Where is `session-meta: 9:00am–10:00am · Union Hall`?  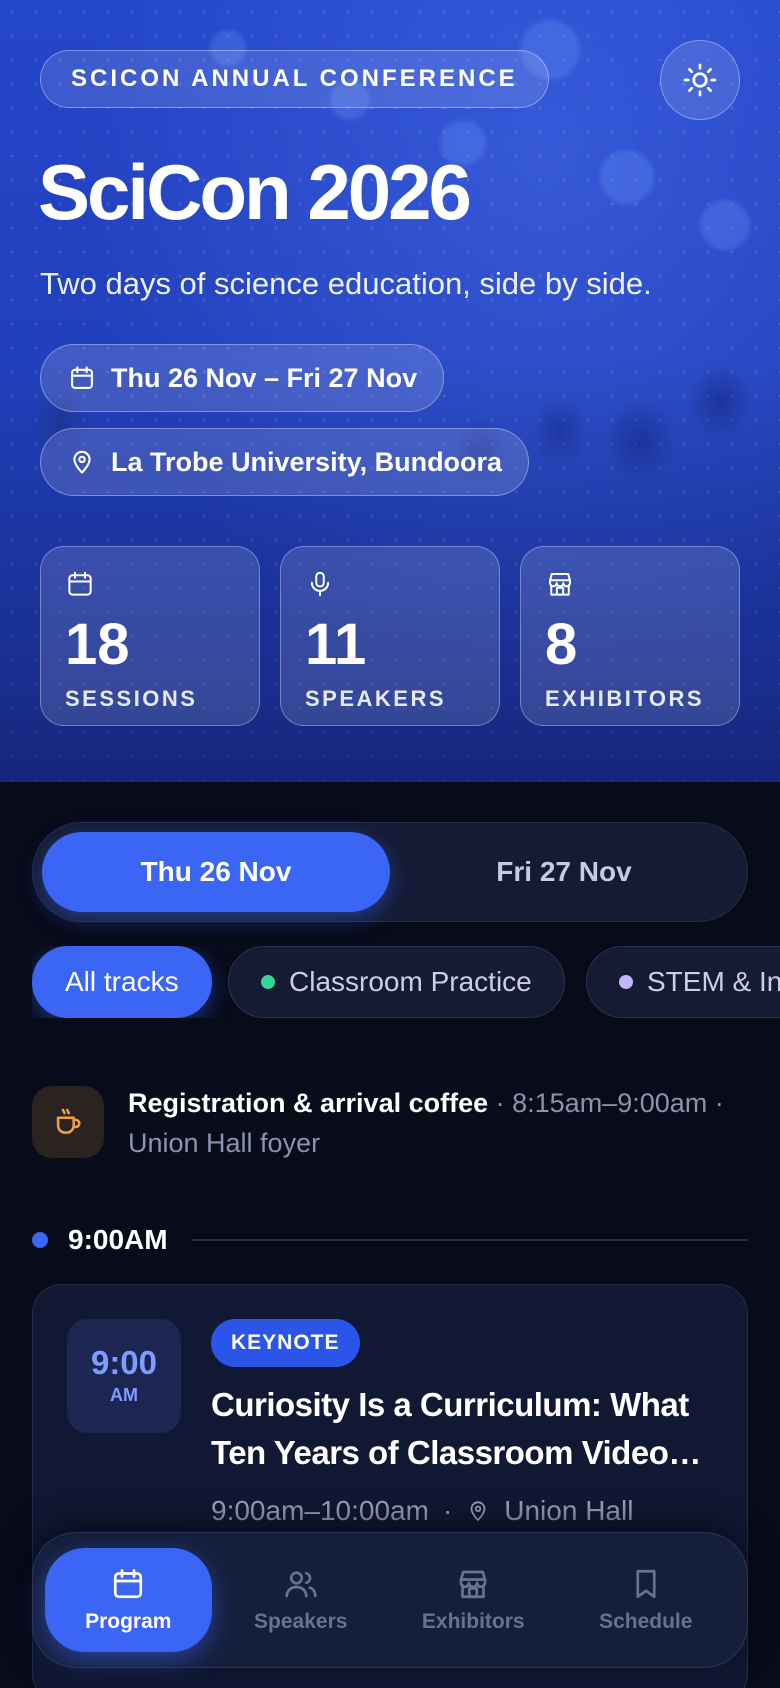
session-meta: 9:00am–10:00am · Union Hall is located at coordinates (422, 1511).